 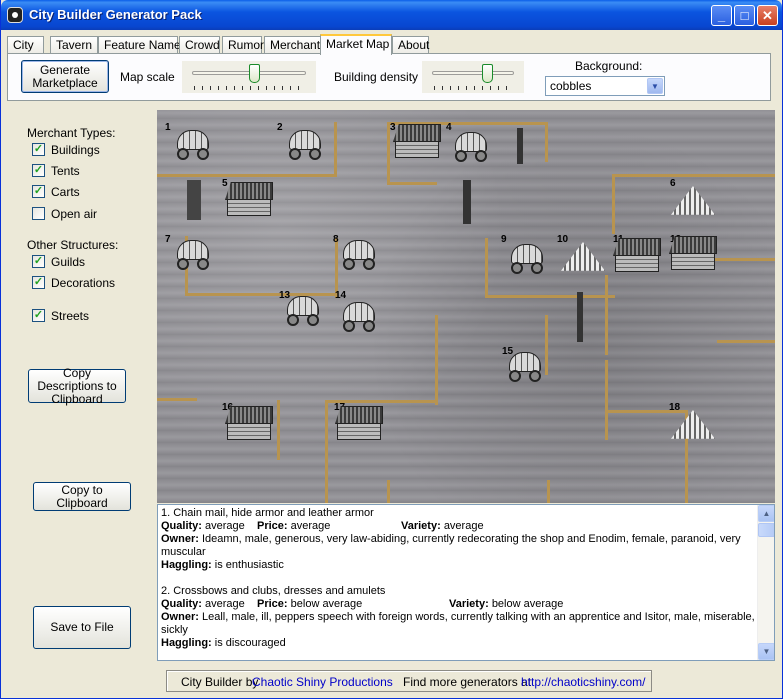 I want to click on checkbox-label: Open air, so click(x=74, y=214).